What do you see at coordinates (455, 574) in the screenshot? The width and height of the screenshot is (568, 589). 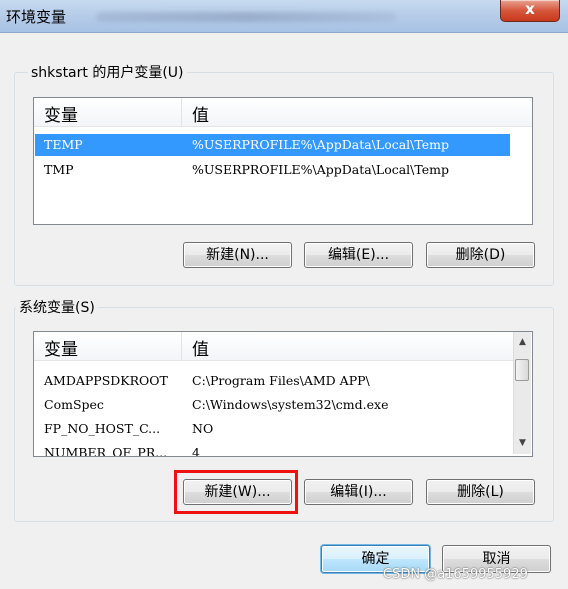 I see `watermark: CSDN @a1659955929` at bounding box center [455, 574].